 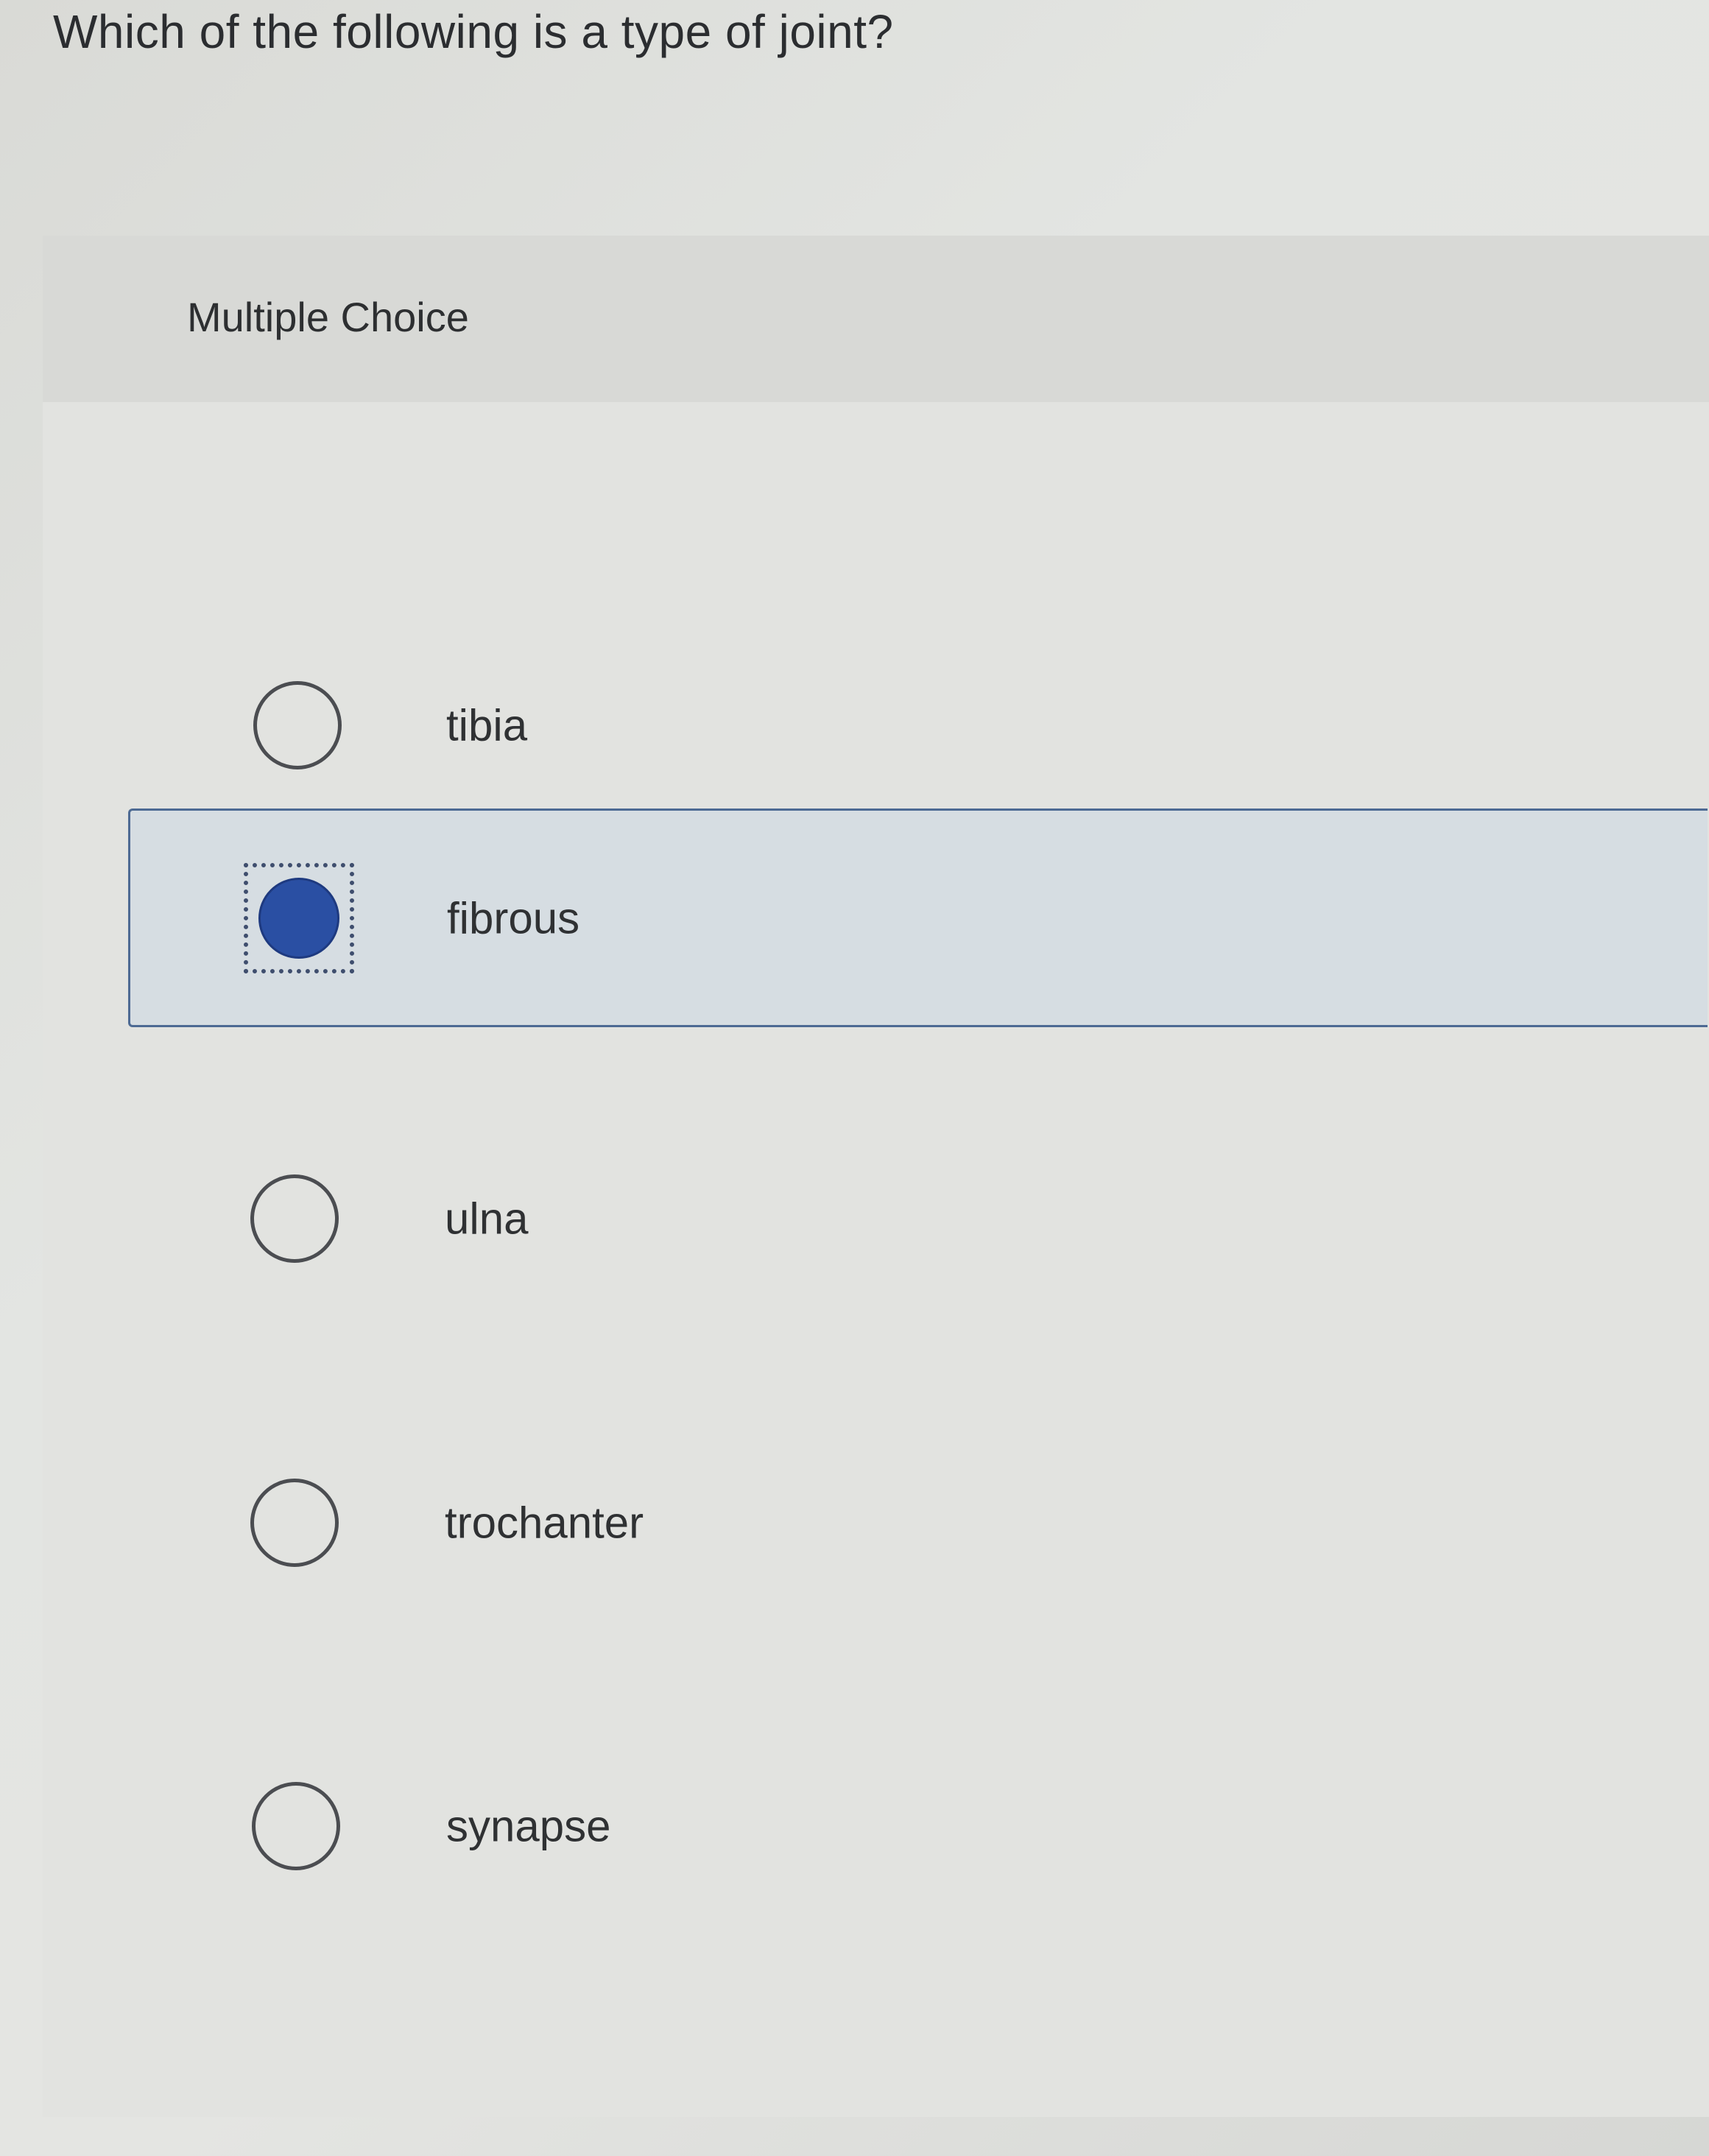 I want to click on answer-option-ulna: ulna, so click(x=920, y=1218).